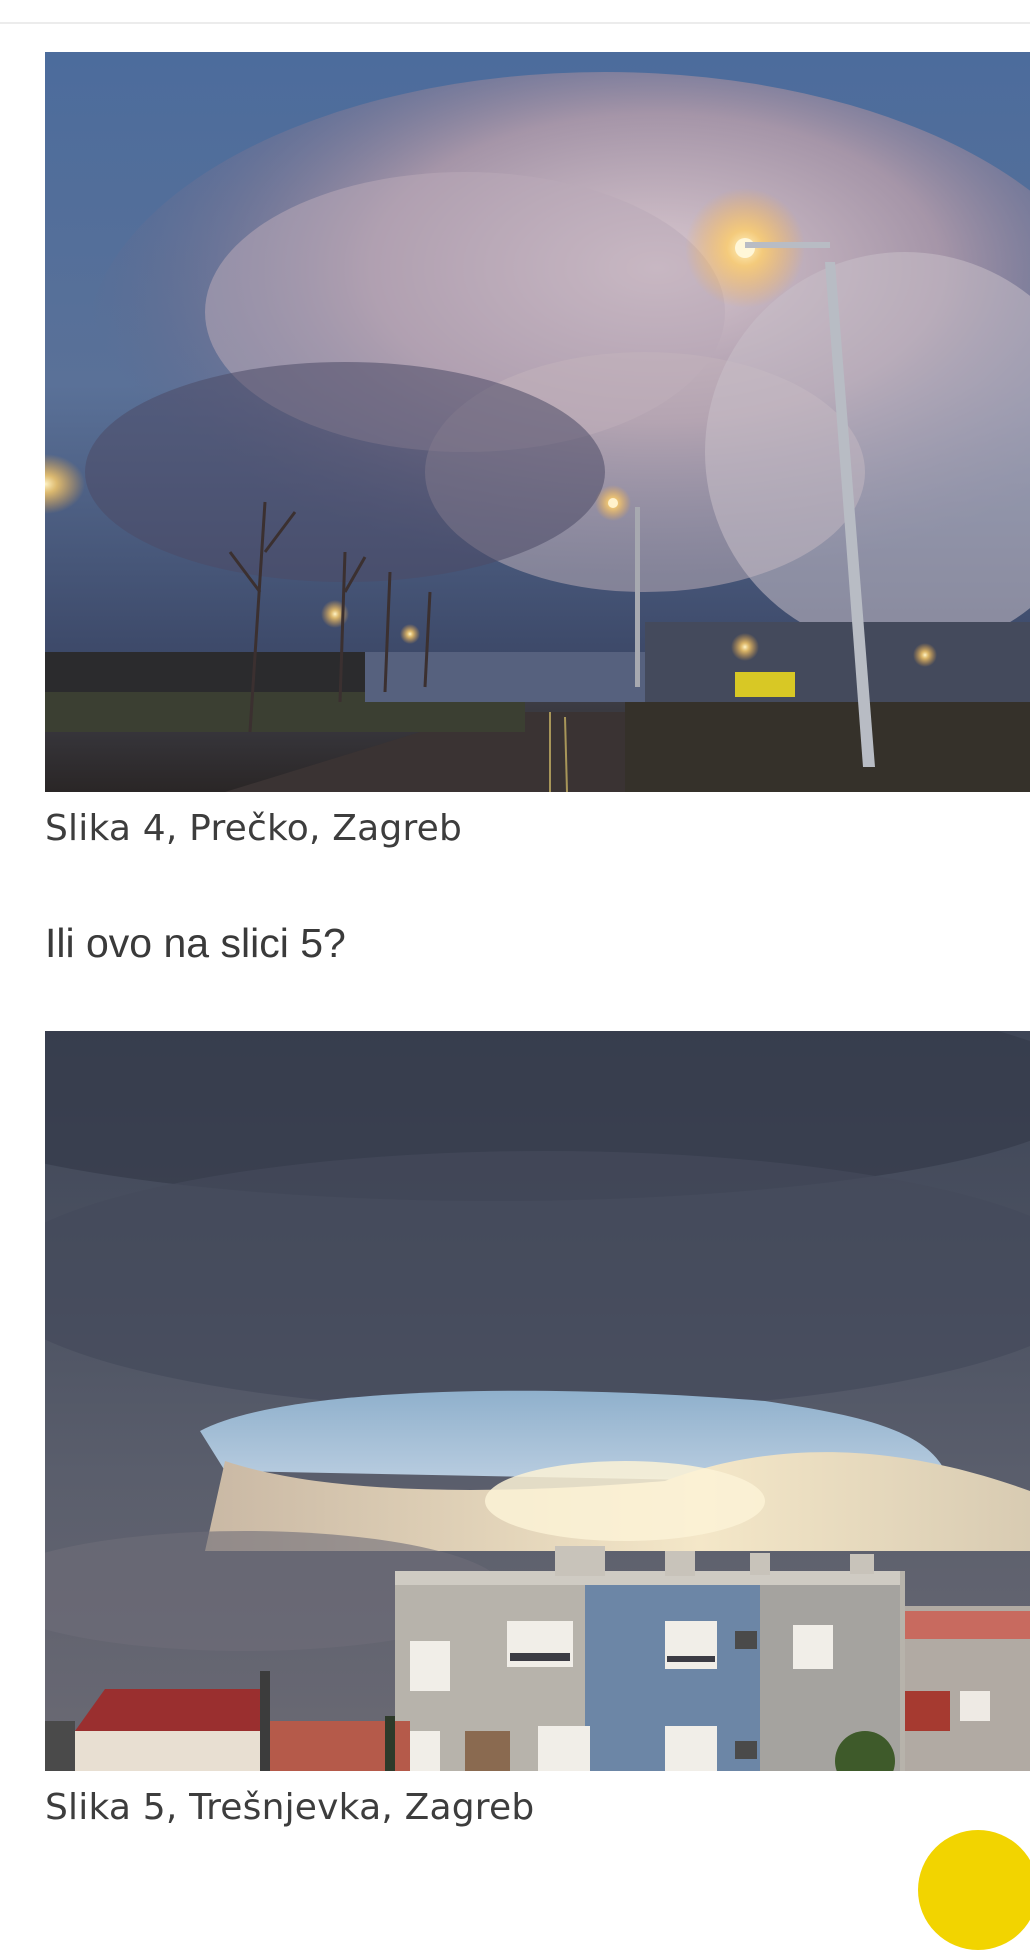 Image resolution: width=1030 pixels, height=1950 pixels. What do you see at coordinates (974, 1890) in the screenshot?
I see `floating-action-button` at bounding box center [974, 1890].